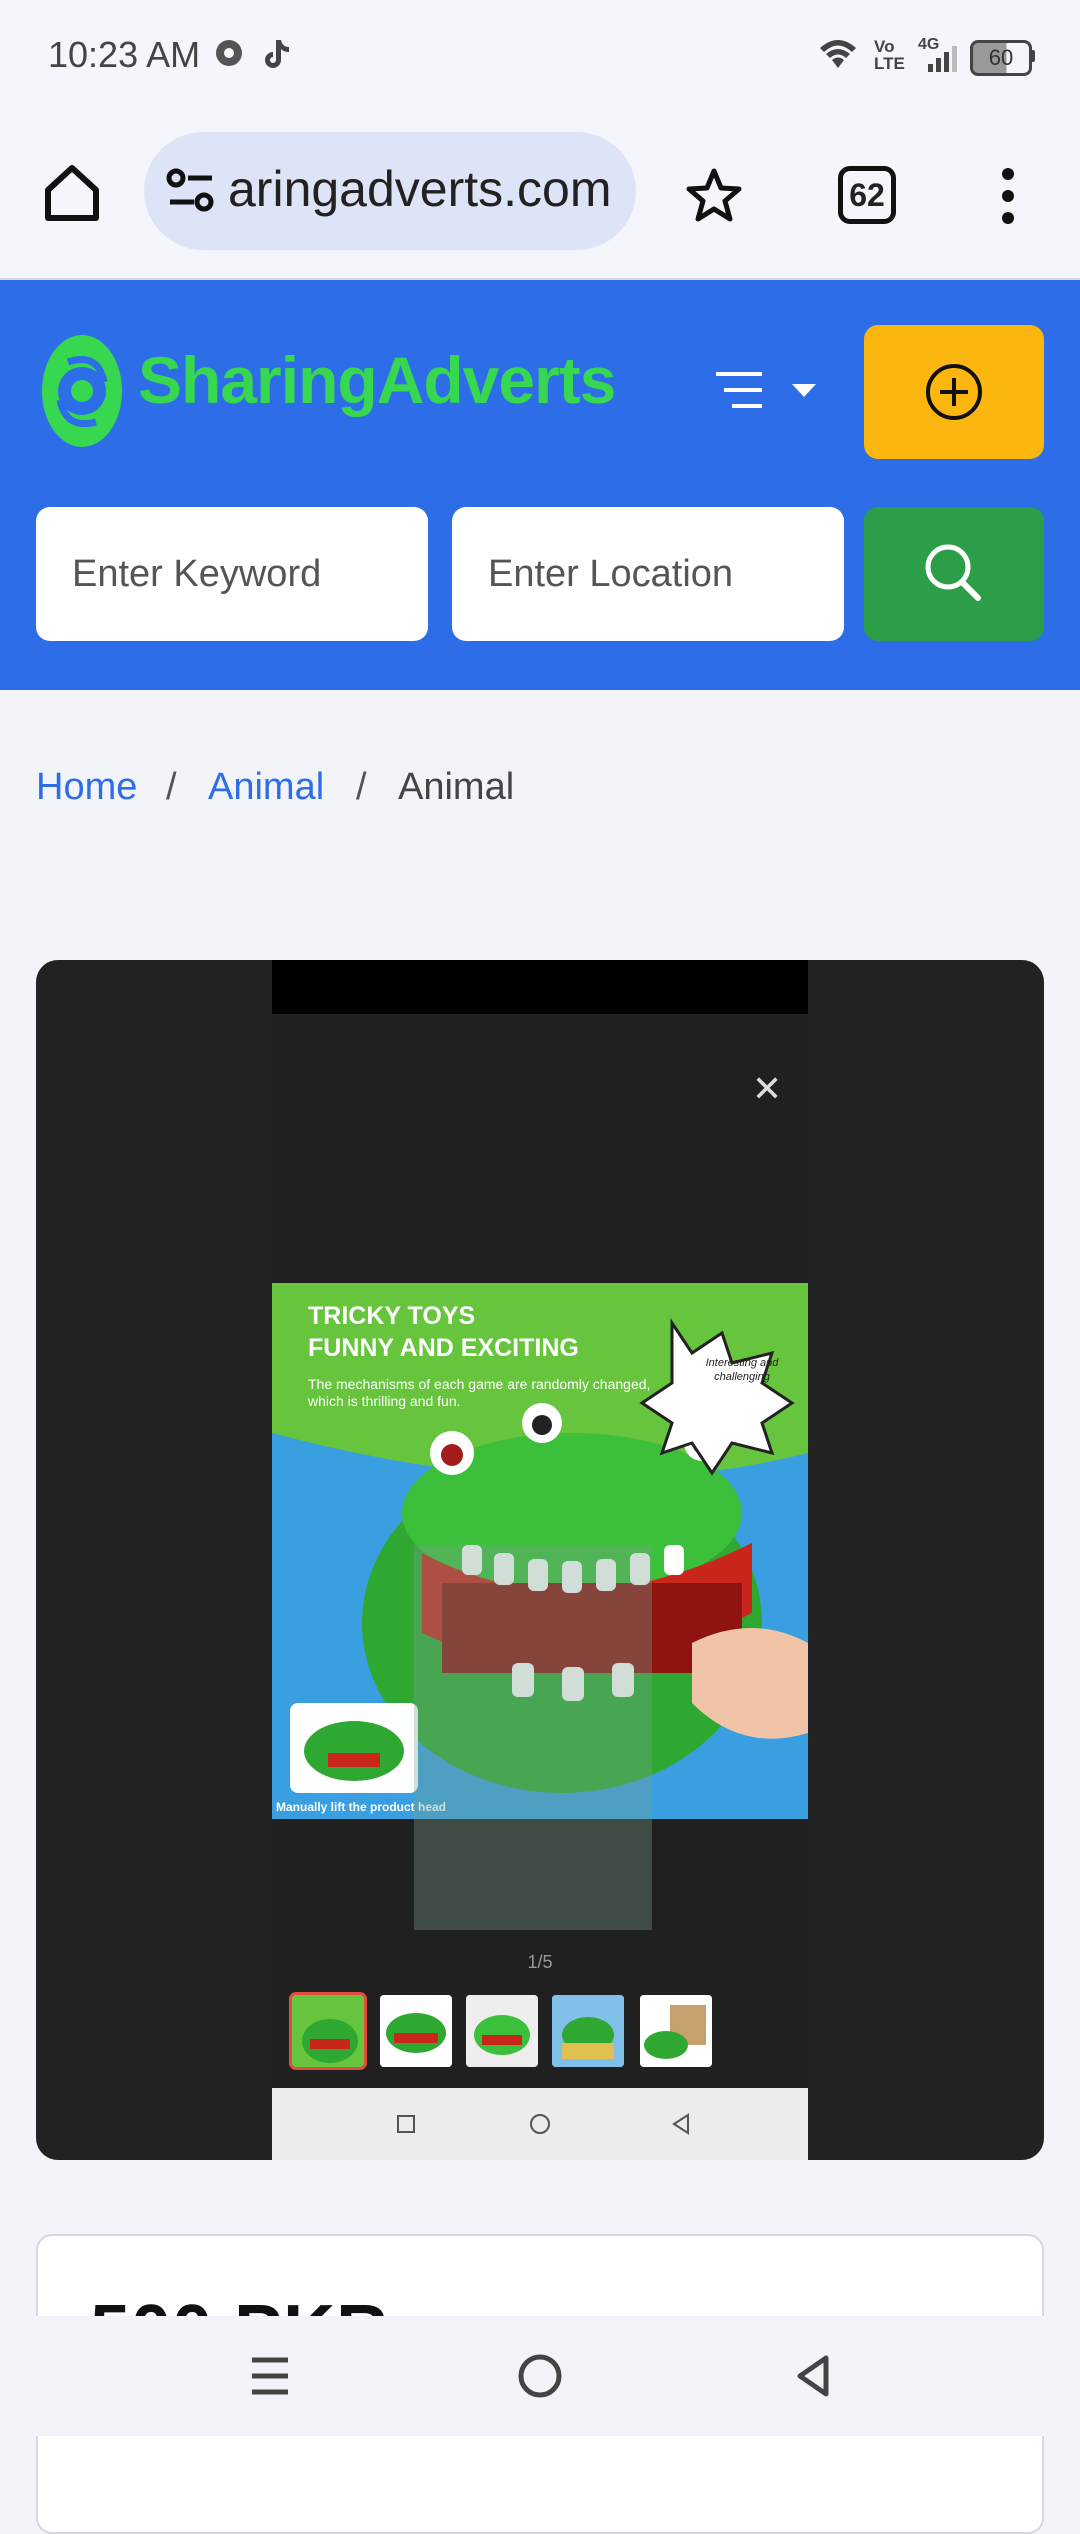 The height and width of the screenshot is (2534, 1080). What do you see at coordinates (86, 787) in the screenshot?
I see `breadcrumb-home-link: Home` at bounding box center [86, 787].